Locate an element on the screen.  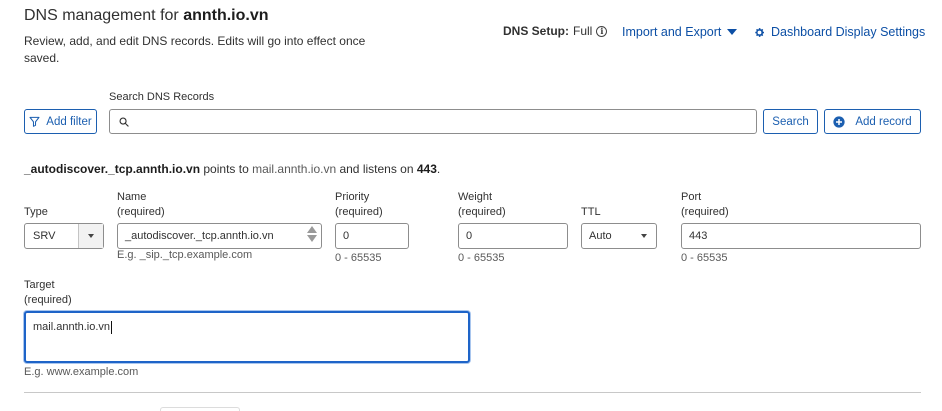
spinner-down-icon is located at coordinates (312, 238).